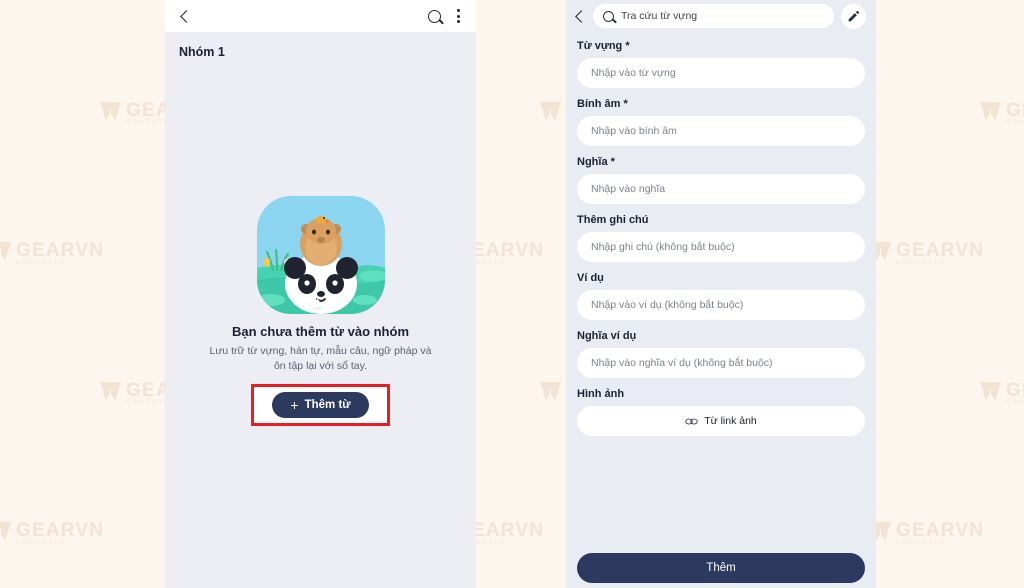 This screenshot has height=588, width=1024. I want to click on field-pinyin: Bính âm * Nhập vào bính âm, so click(721, 122).